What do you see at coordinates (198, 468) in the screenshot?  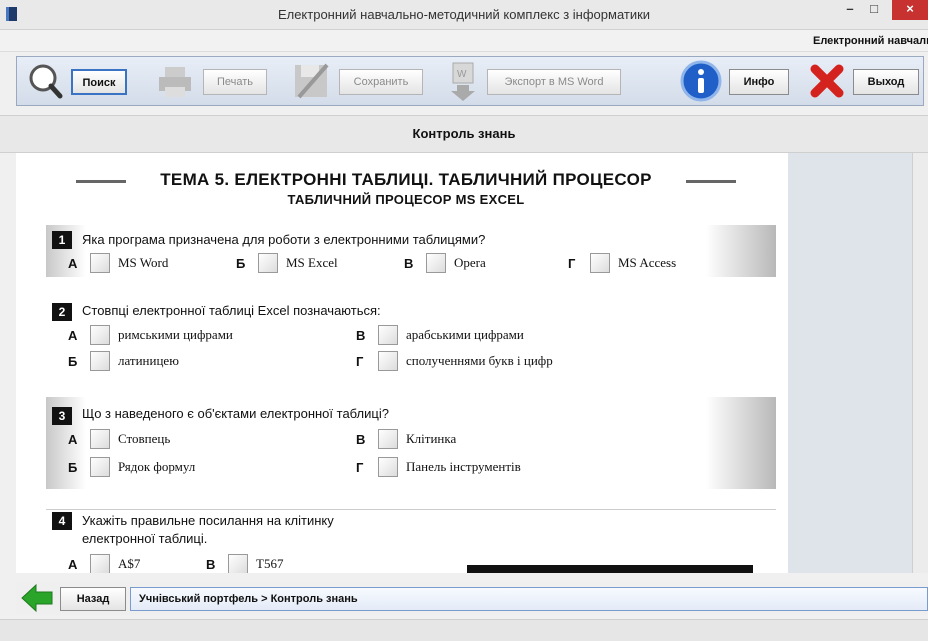 I see `option-b: Б Рядок формул` at bounding box center [198, 468].